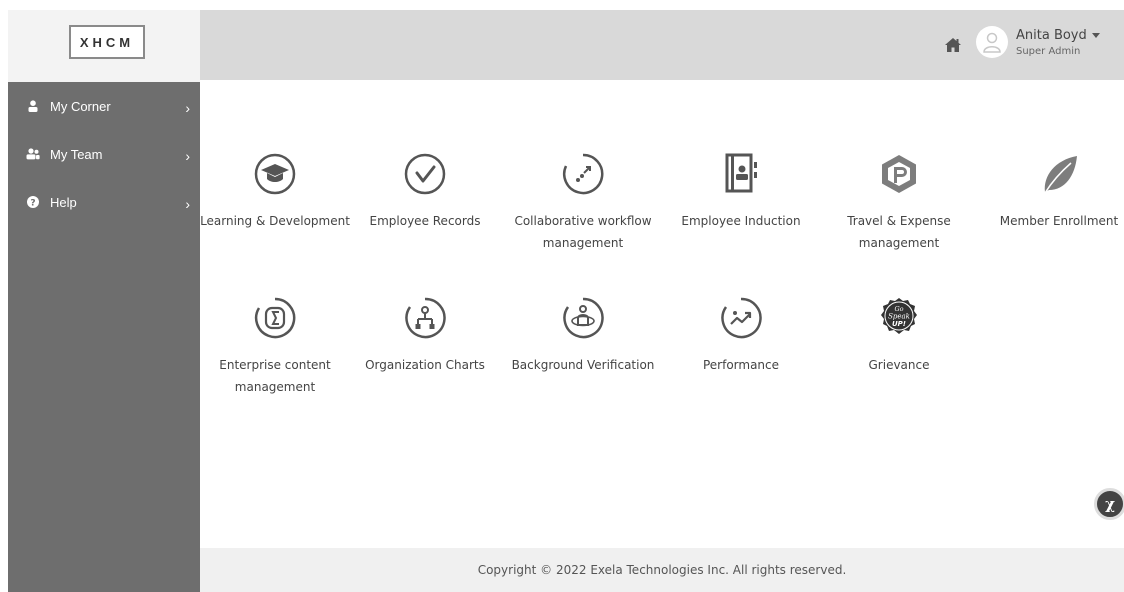  Describe the element at coordinates (275, 347) in the screenshot. I see `app-enterprise-content: Enterprise content management` at that location.